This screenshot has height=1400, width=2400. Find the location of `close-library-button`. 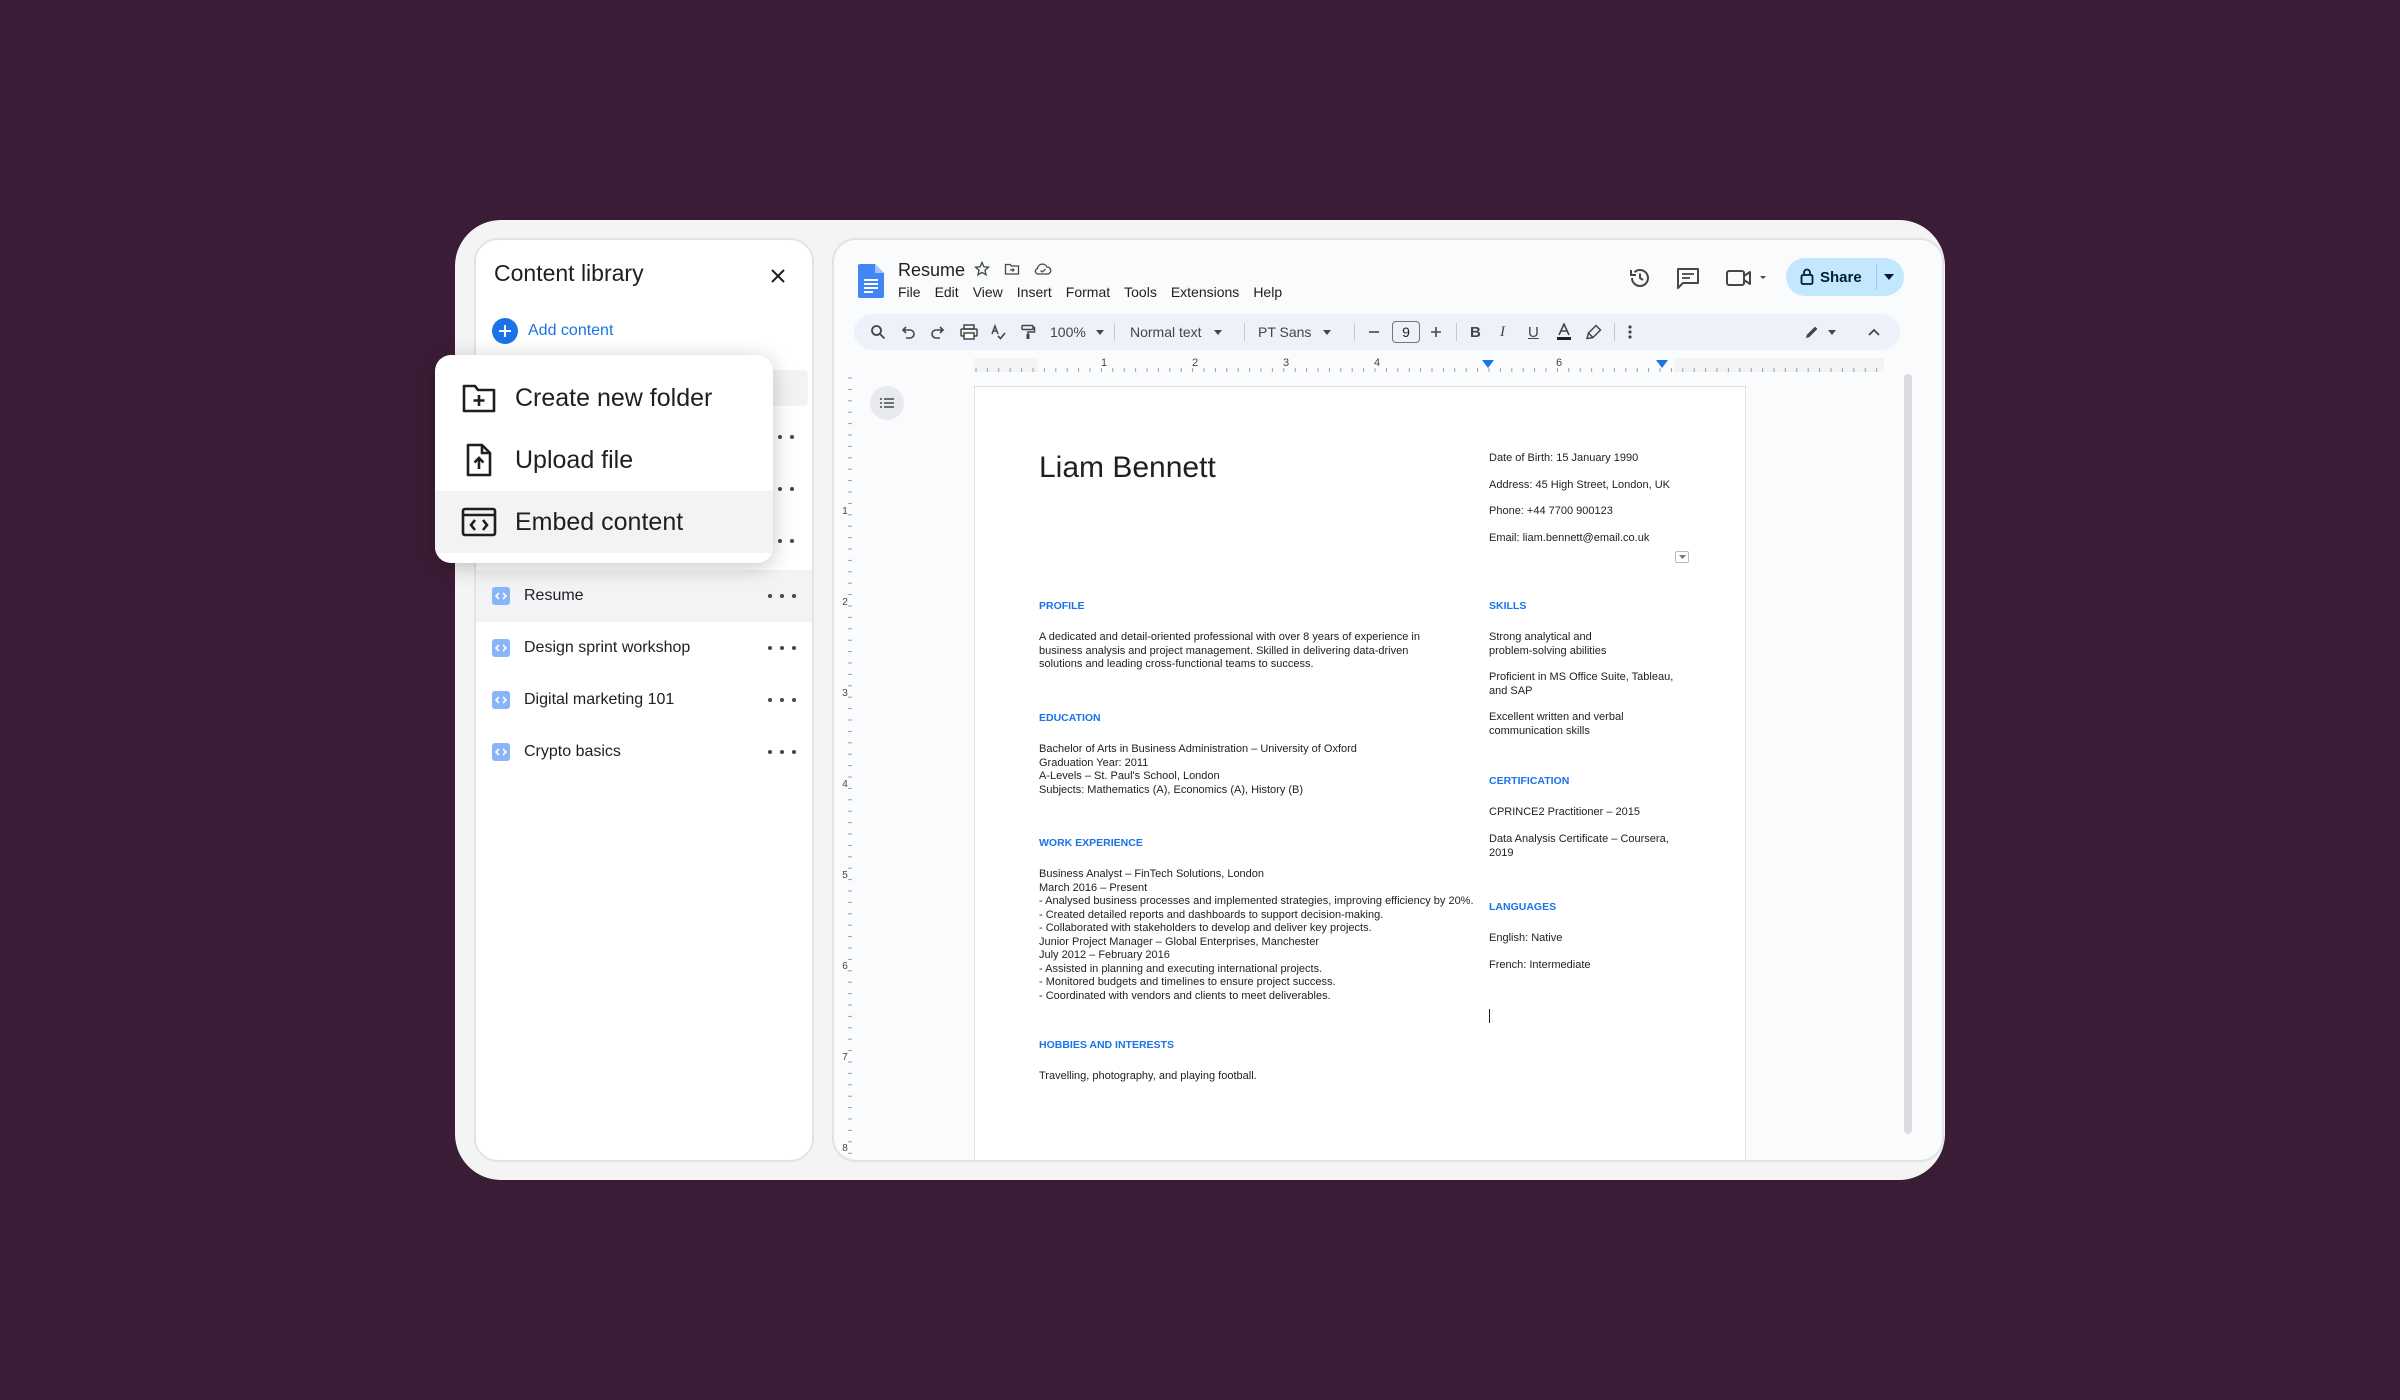

close-library-button is located at coordinates (778, 276).